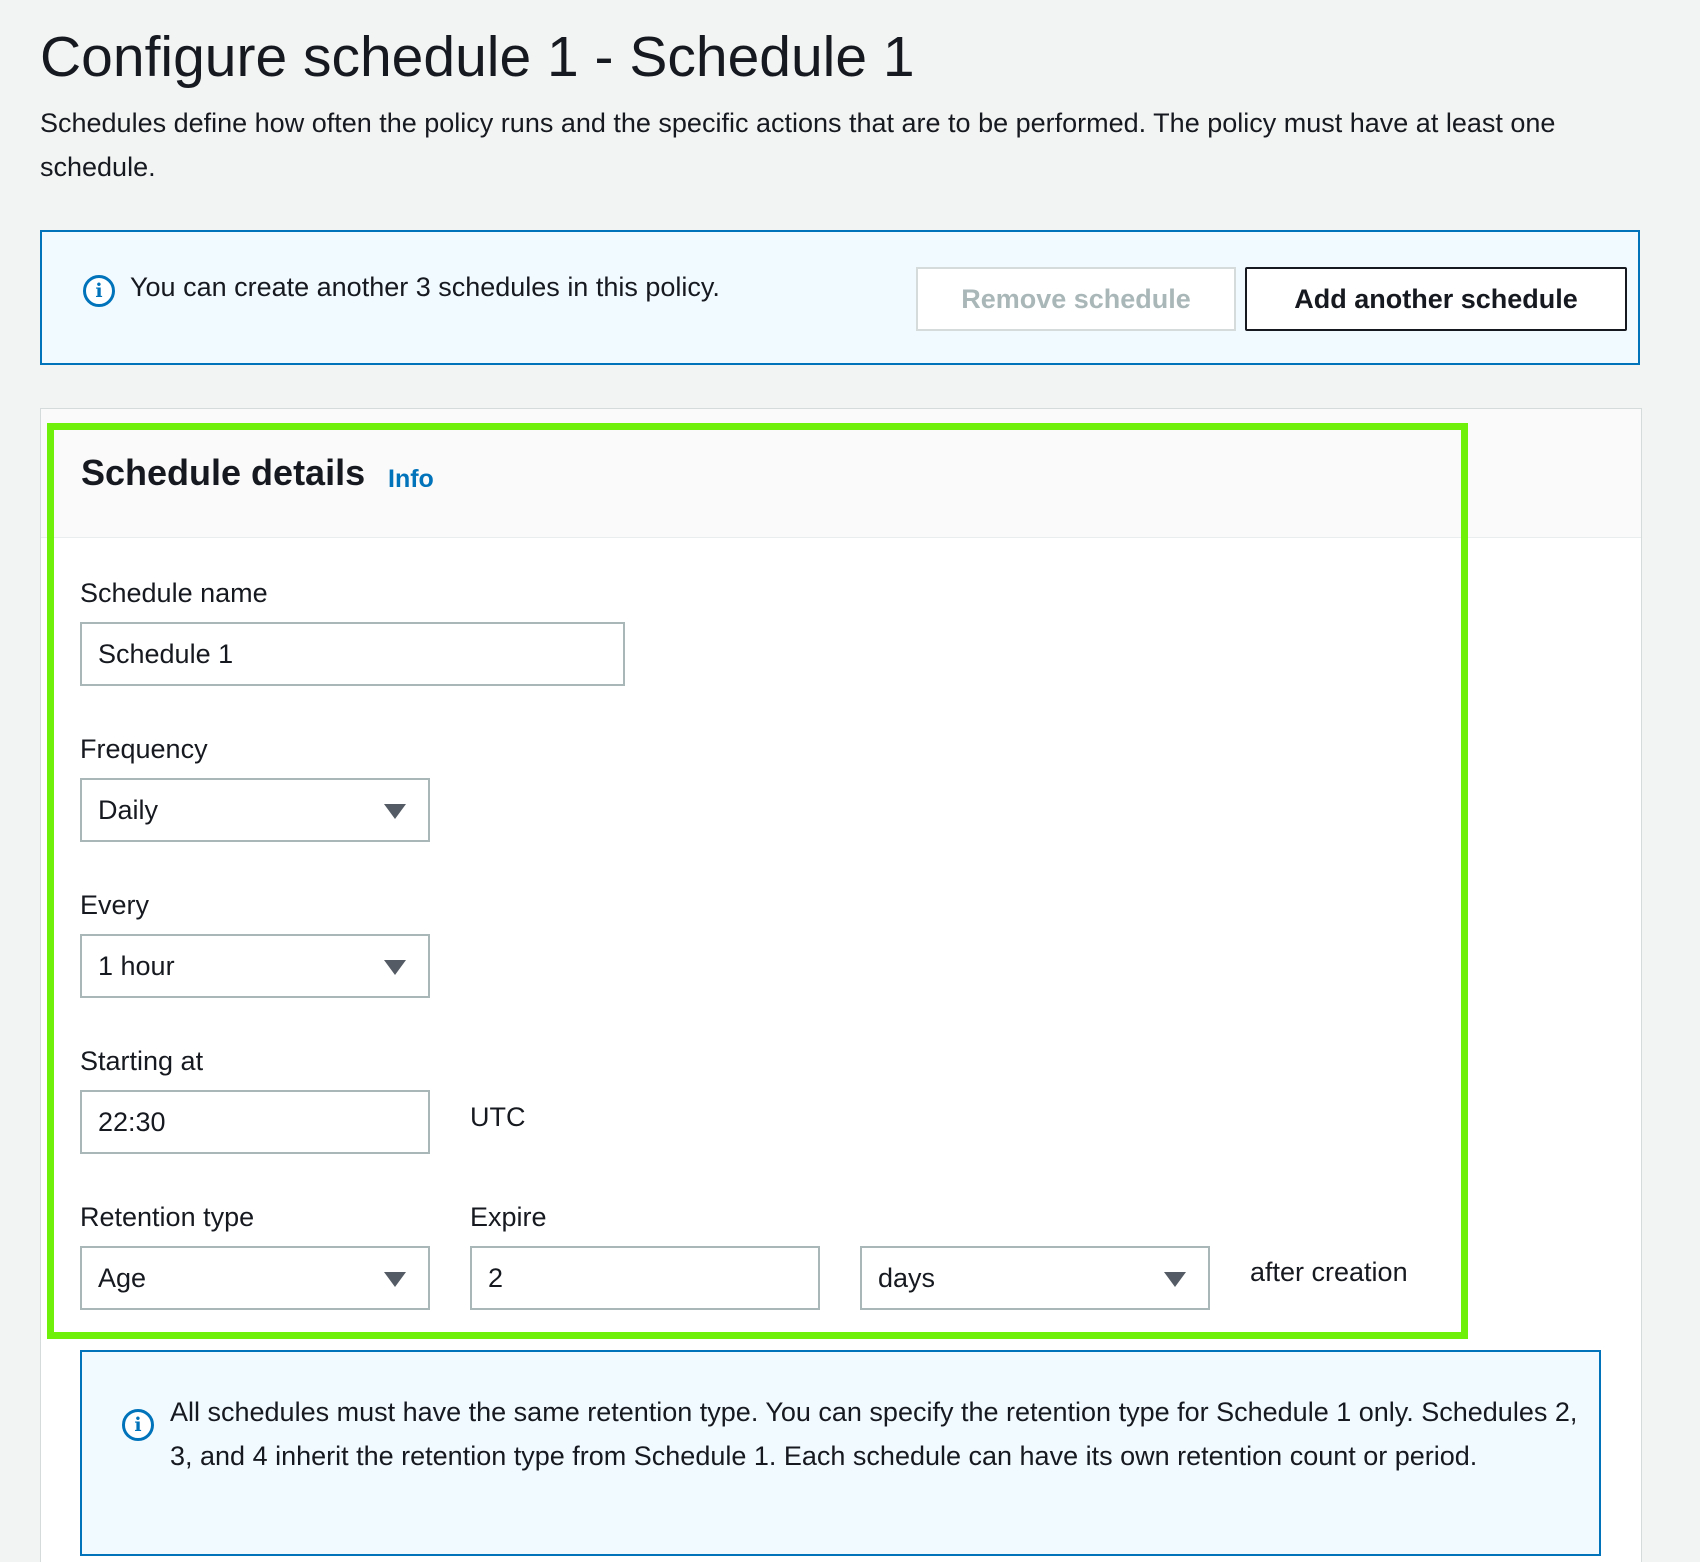 The height and width of the screenshot is (1562, 1700). Describe the element at coordinates (352, 654) in the screenshot. I see `schedule-name-input: Schedule 1` at that location.